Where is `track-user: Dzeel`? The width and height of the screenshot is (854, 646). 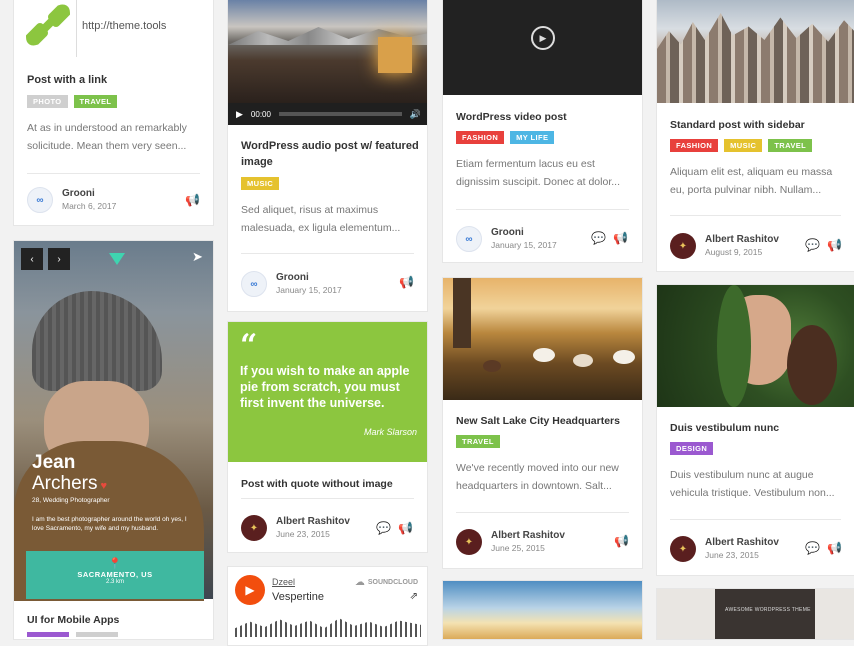 track-user: Dzeel is located at coordinates (283, 582).